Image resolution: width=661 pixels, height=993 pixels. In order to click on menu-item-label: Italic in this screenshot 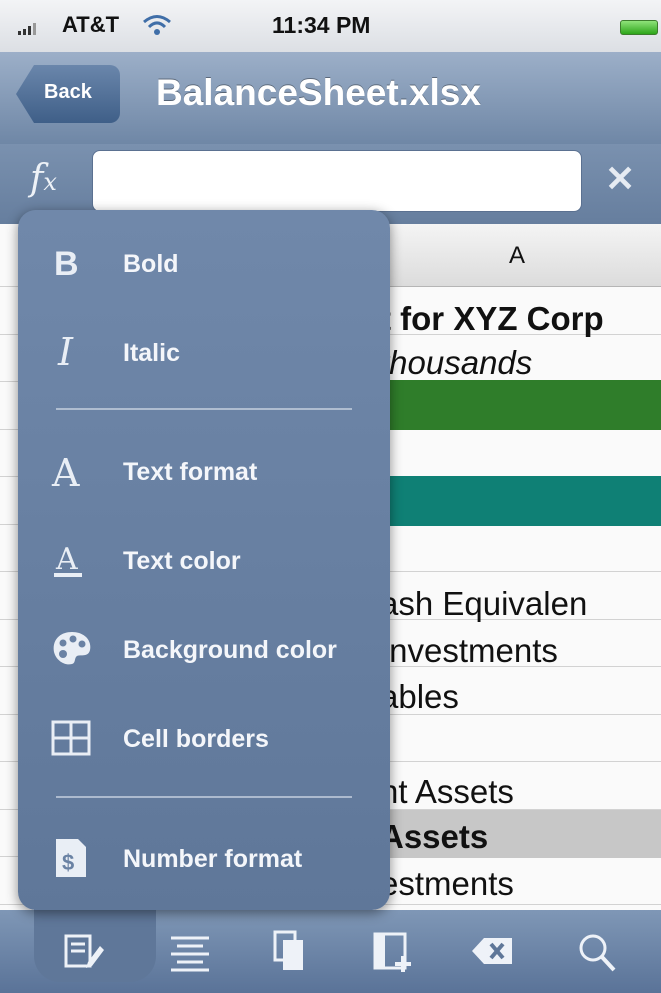, I will do `click(151, 353)`.